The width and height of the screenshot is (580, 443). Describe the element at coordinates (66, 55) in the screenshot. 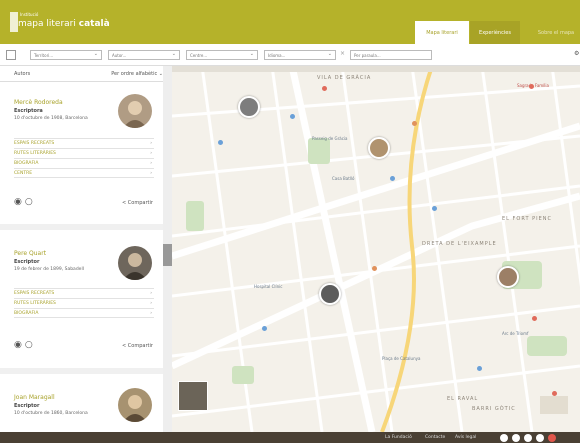

I see `territori-select: Territori... ⌄` at that location.